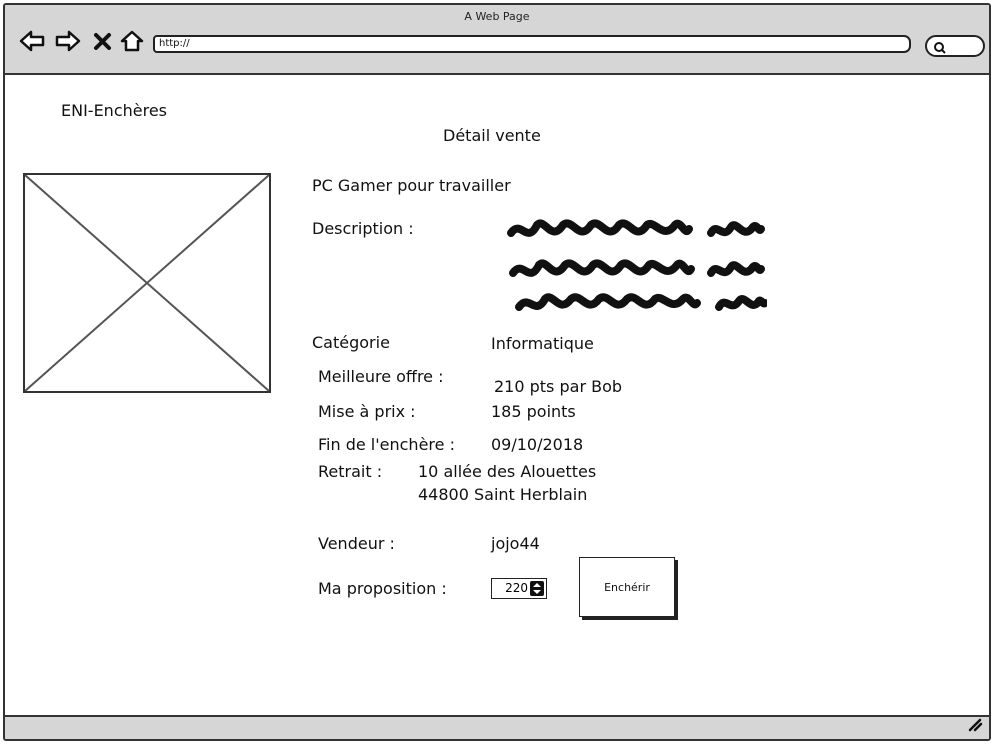  I want to click on description-redacted-scribble, so click(637, 265).